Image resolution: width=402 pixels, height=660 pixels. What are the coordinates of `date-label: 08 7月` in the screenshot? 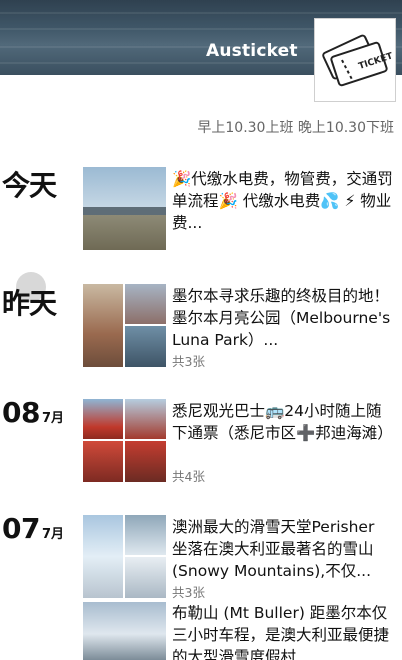 It's located at (33, 412).